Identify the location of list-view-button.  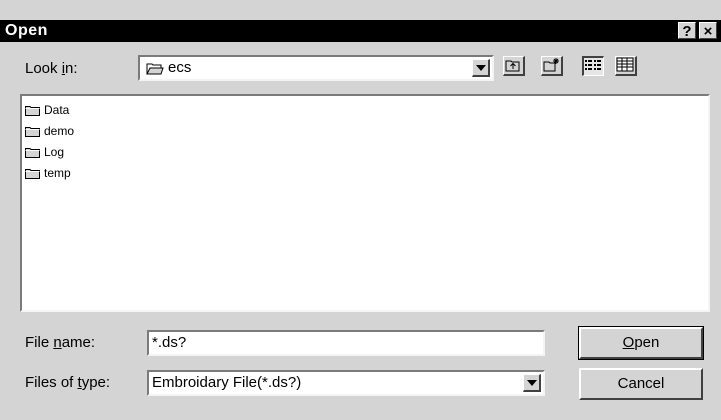
(593, 66).